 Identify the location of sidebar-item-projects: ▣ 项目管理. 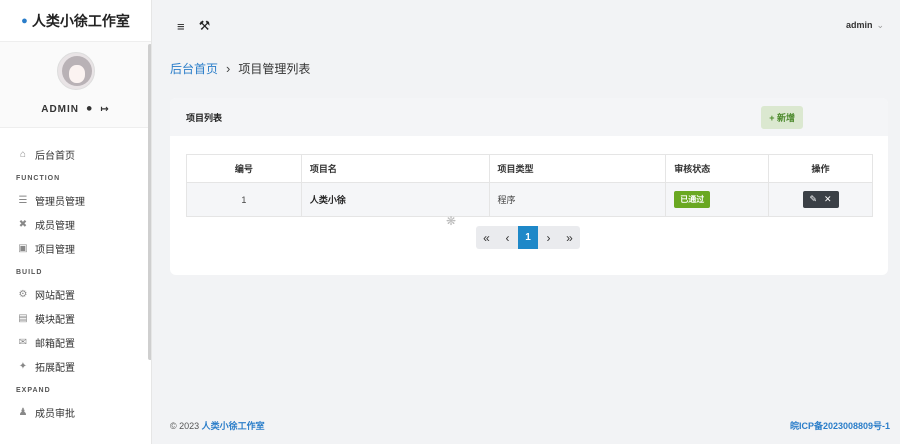
(75, 248).